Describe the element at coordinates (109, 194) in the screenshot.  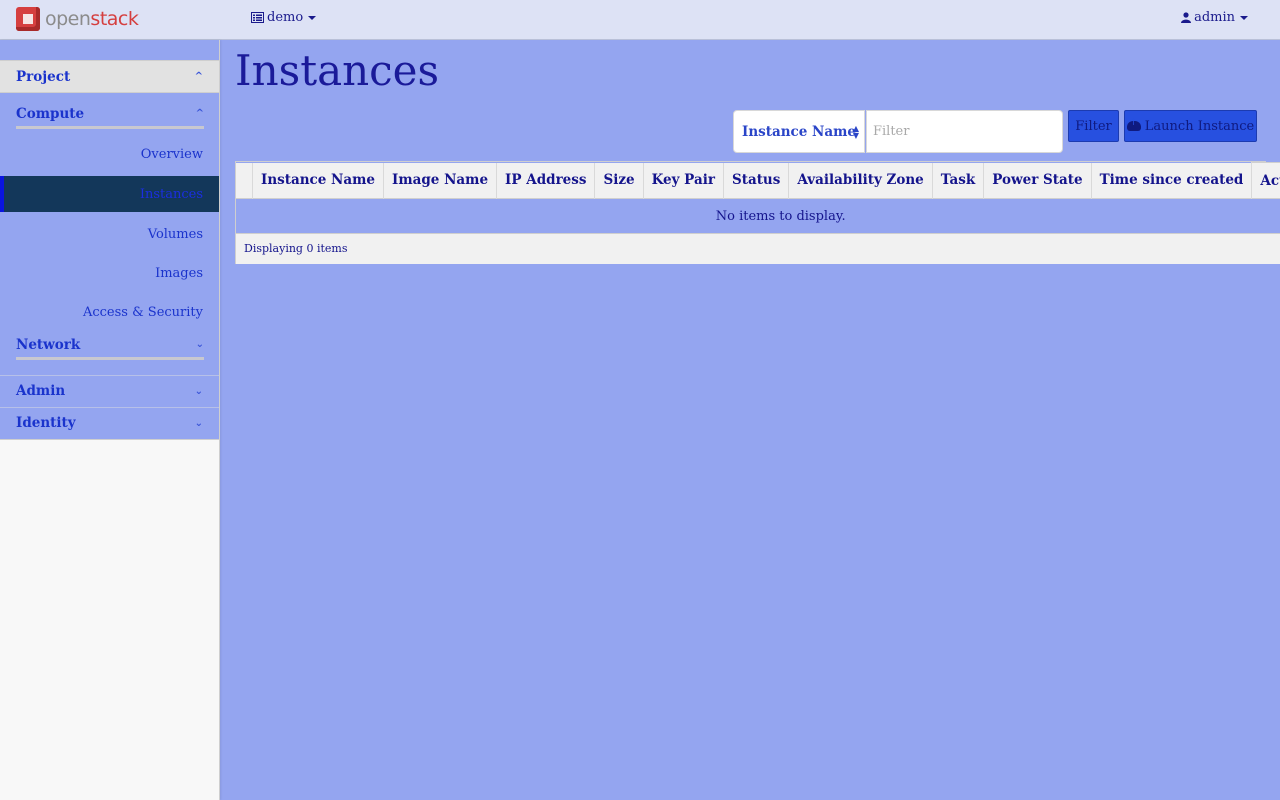
I see `sidebar-item-instances: Instances` at that location.